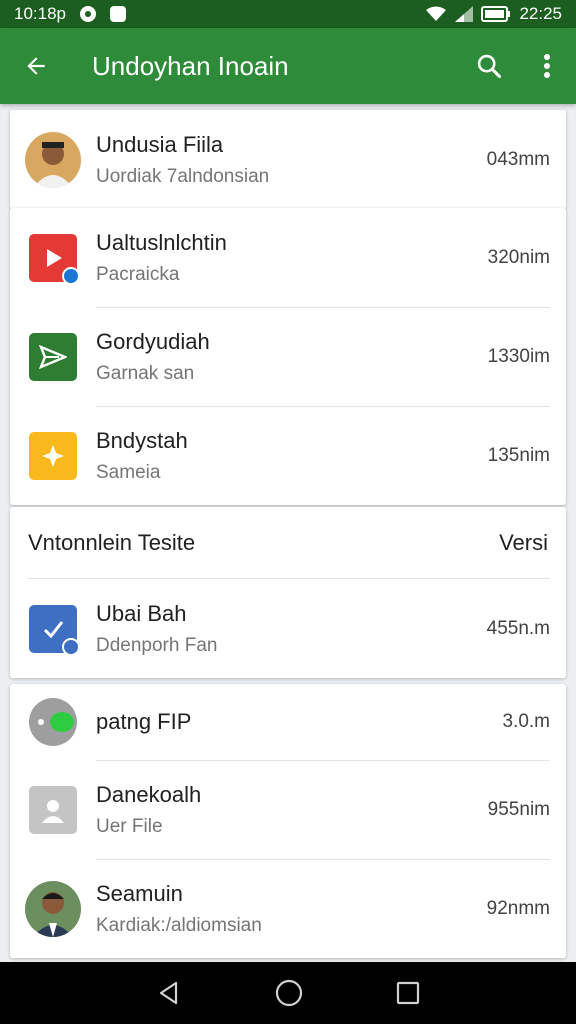 This screenshot has height=1024, width=576. I want to click on item-title: Gordyudiah, so click(153, 341).